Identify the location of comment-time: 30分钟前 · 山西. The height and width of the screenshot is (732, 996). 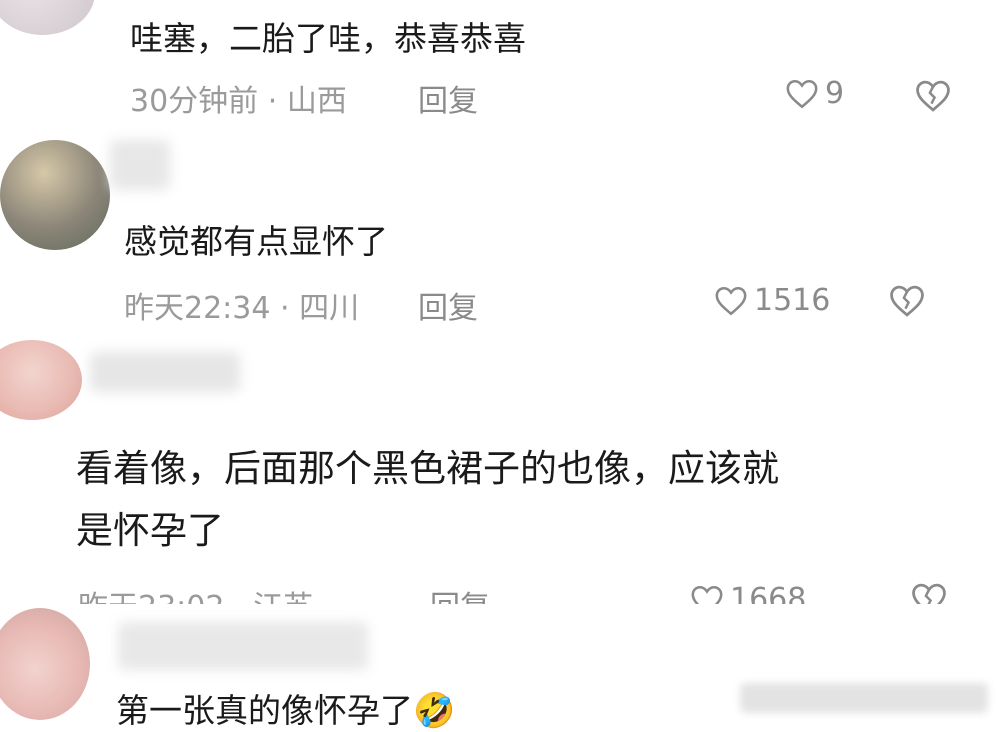
(238, 101).